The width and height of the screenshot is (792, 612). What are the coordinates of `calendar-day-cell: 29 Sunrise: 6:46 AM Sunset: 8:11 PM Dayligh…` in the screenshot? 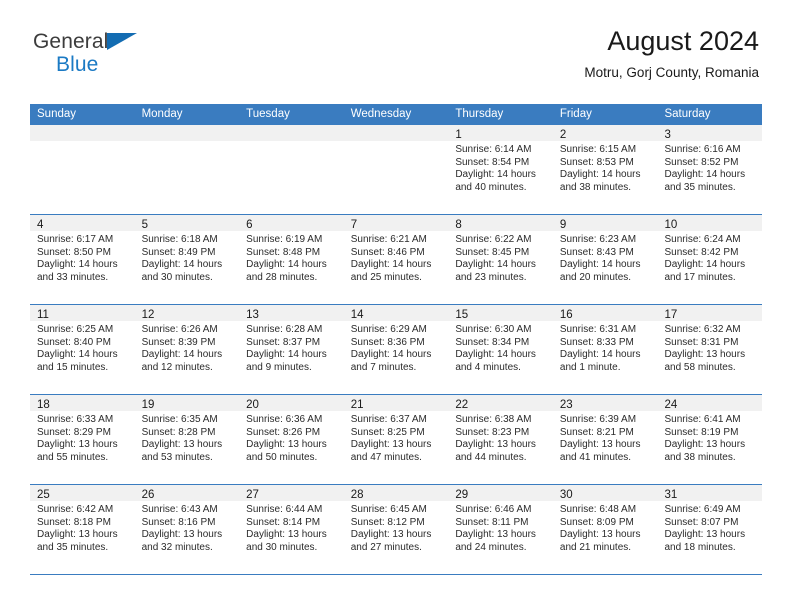 It's located at (500, 529).